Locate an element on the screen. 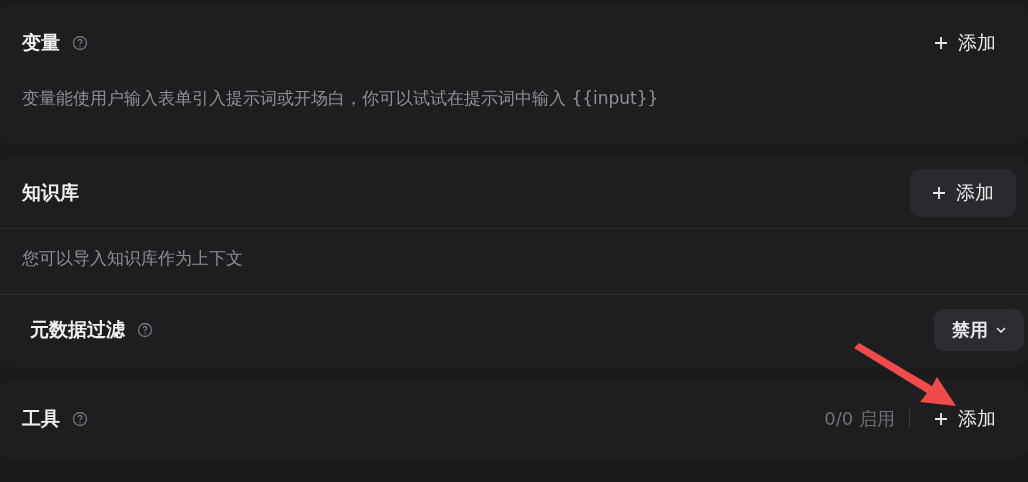 The width and height of the screenshot is (1028, 482). section-description: 您可以导入知识库作为上下文 is located at coordinates (132, 258).